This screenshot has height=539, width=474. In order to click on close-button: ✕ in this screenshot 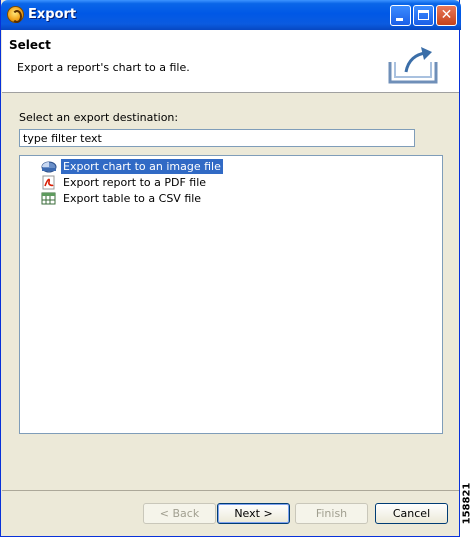, I will do `click(446, 15)`.